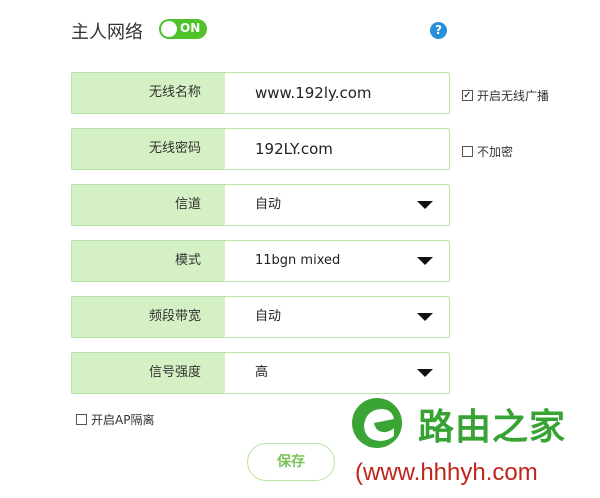 The image size is (600, 498). What do you see at coordinates (148, 93) in the screenshot?
I see `ssid-label: 无线名称` at bounding box center [148, 93].